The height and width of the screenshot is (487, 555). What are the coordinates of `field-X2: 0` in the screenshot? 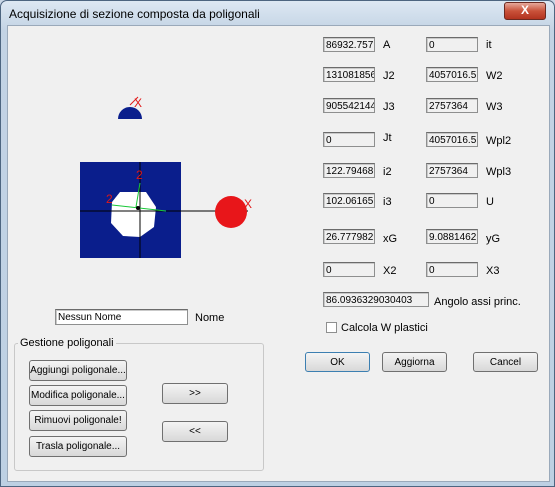 It's located at (349, 269).